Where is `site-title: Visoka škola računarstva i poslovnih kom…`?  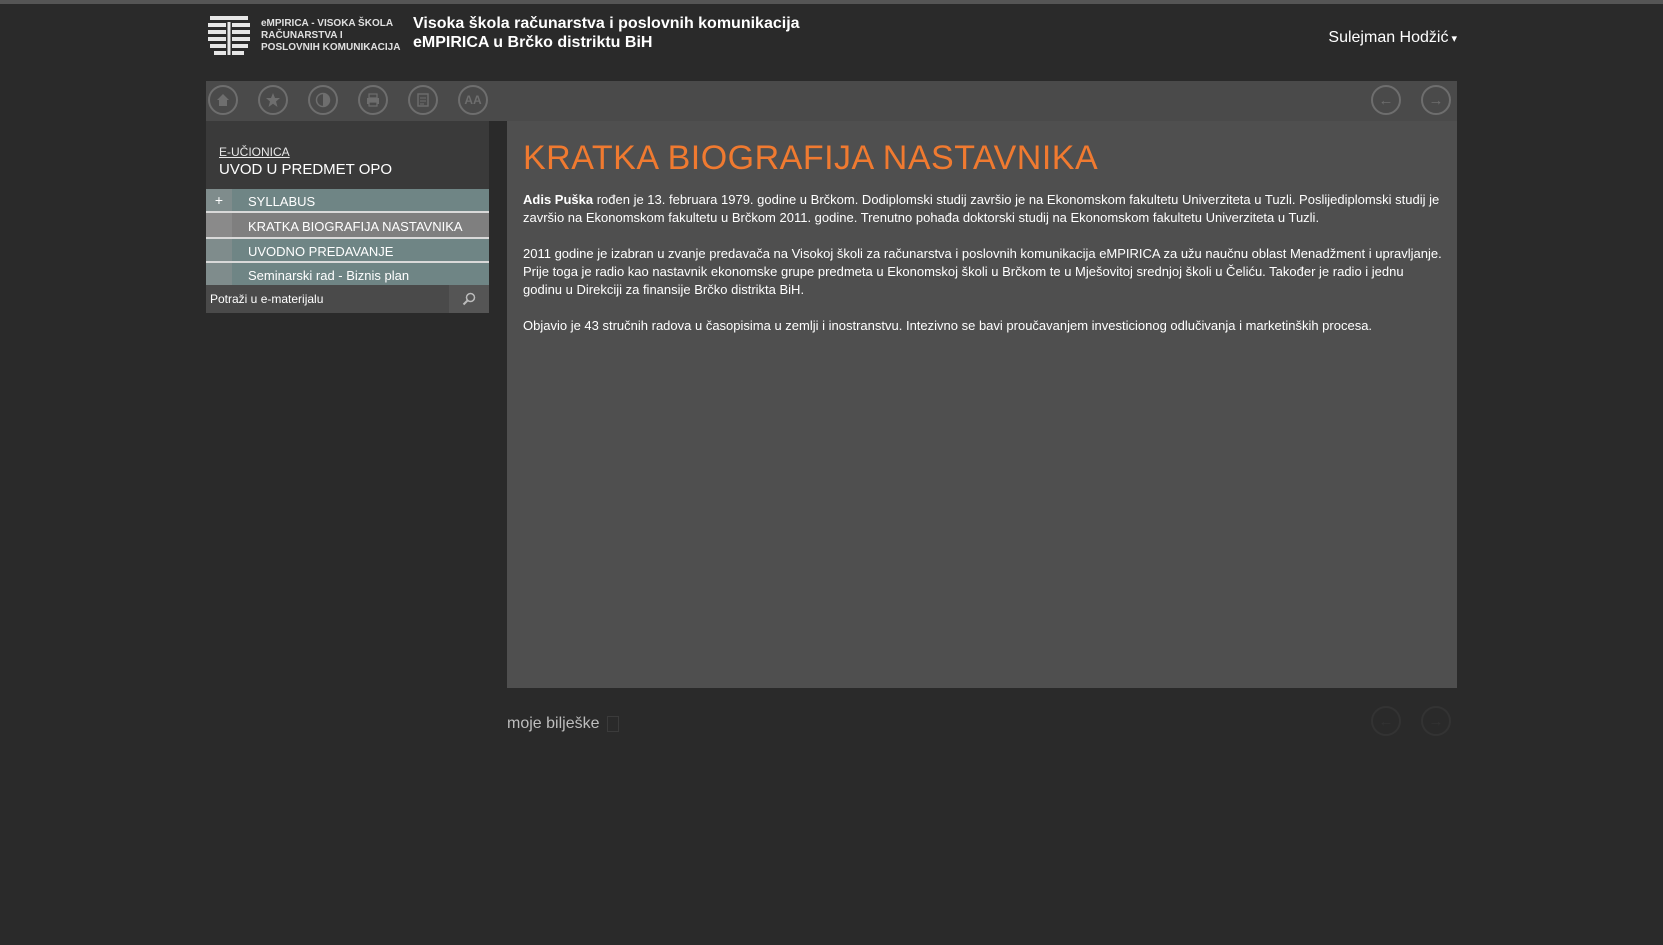
site-title: Visoka škola računarstva i poslovnih kom… is located at coordinates (606, 33).